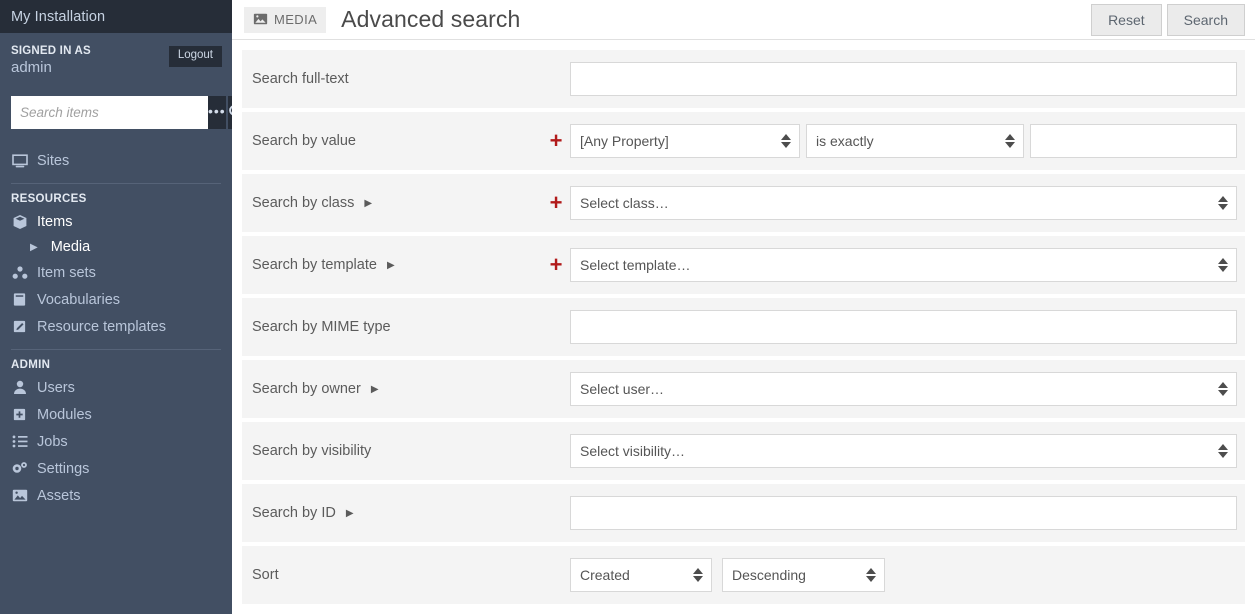  I want to click on sidebar-item-modules: Modules, so click(116, 414).